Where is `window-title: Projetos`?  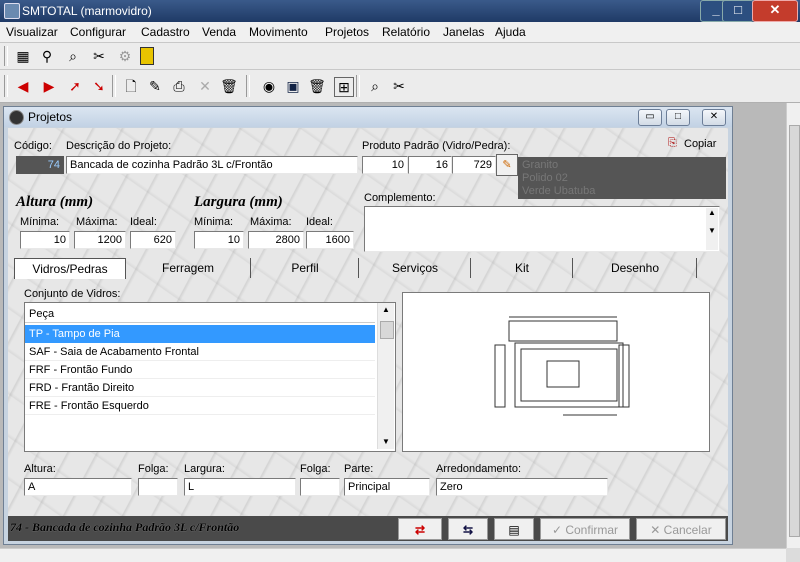
window-title: Projetos is located at coordinates (50, 117).